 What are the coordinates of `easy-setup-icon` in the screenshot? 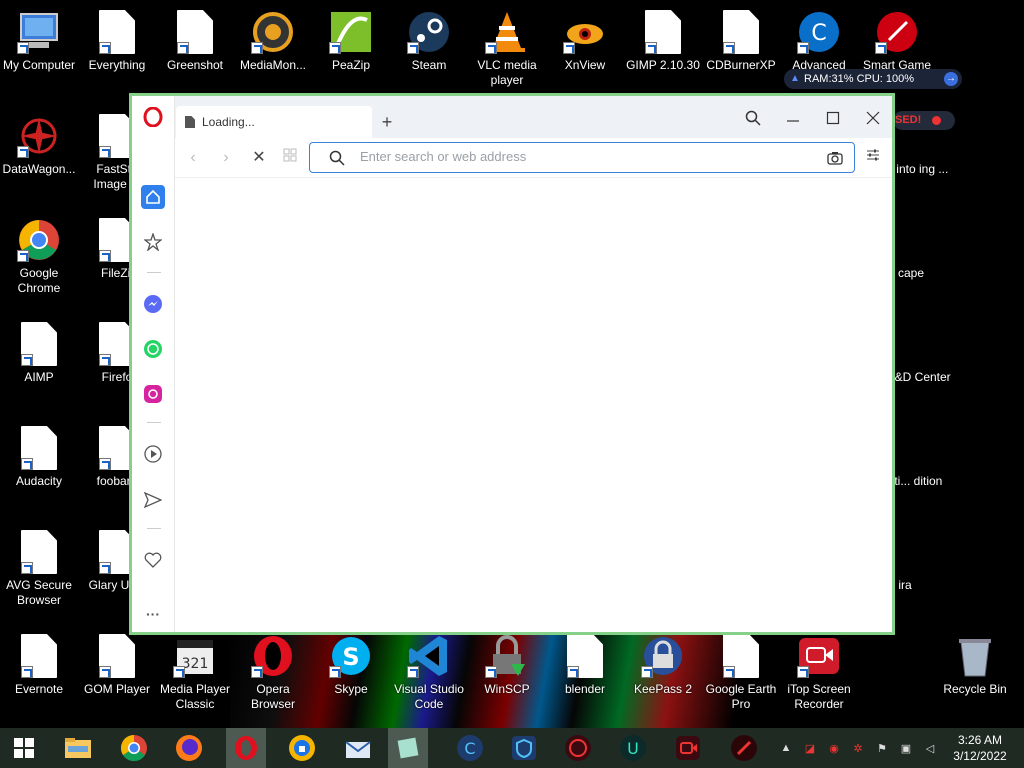 It's located at (873, 158).